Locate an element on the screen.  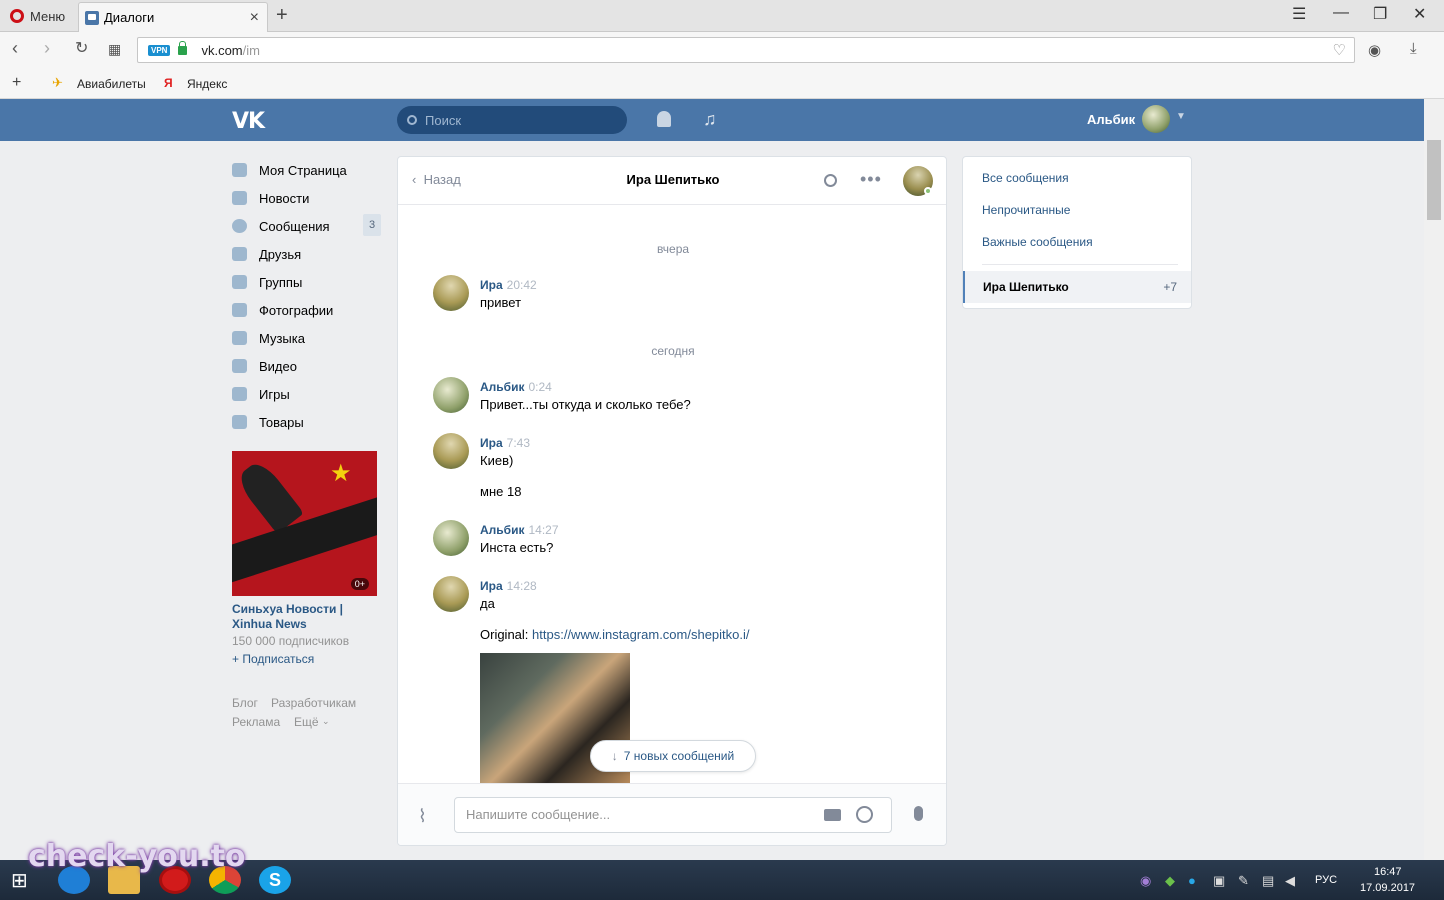
chevron-down-icon: ⌄ is located at coordinates (326, 721).